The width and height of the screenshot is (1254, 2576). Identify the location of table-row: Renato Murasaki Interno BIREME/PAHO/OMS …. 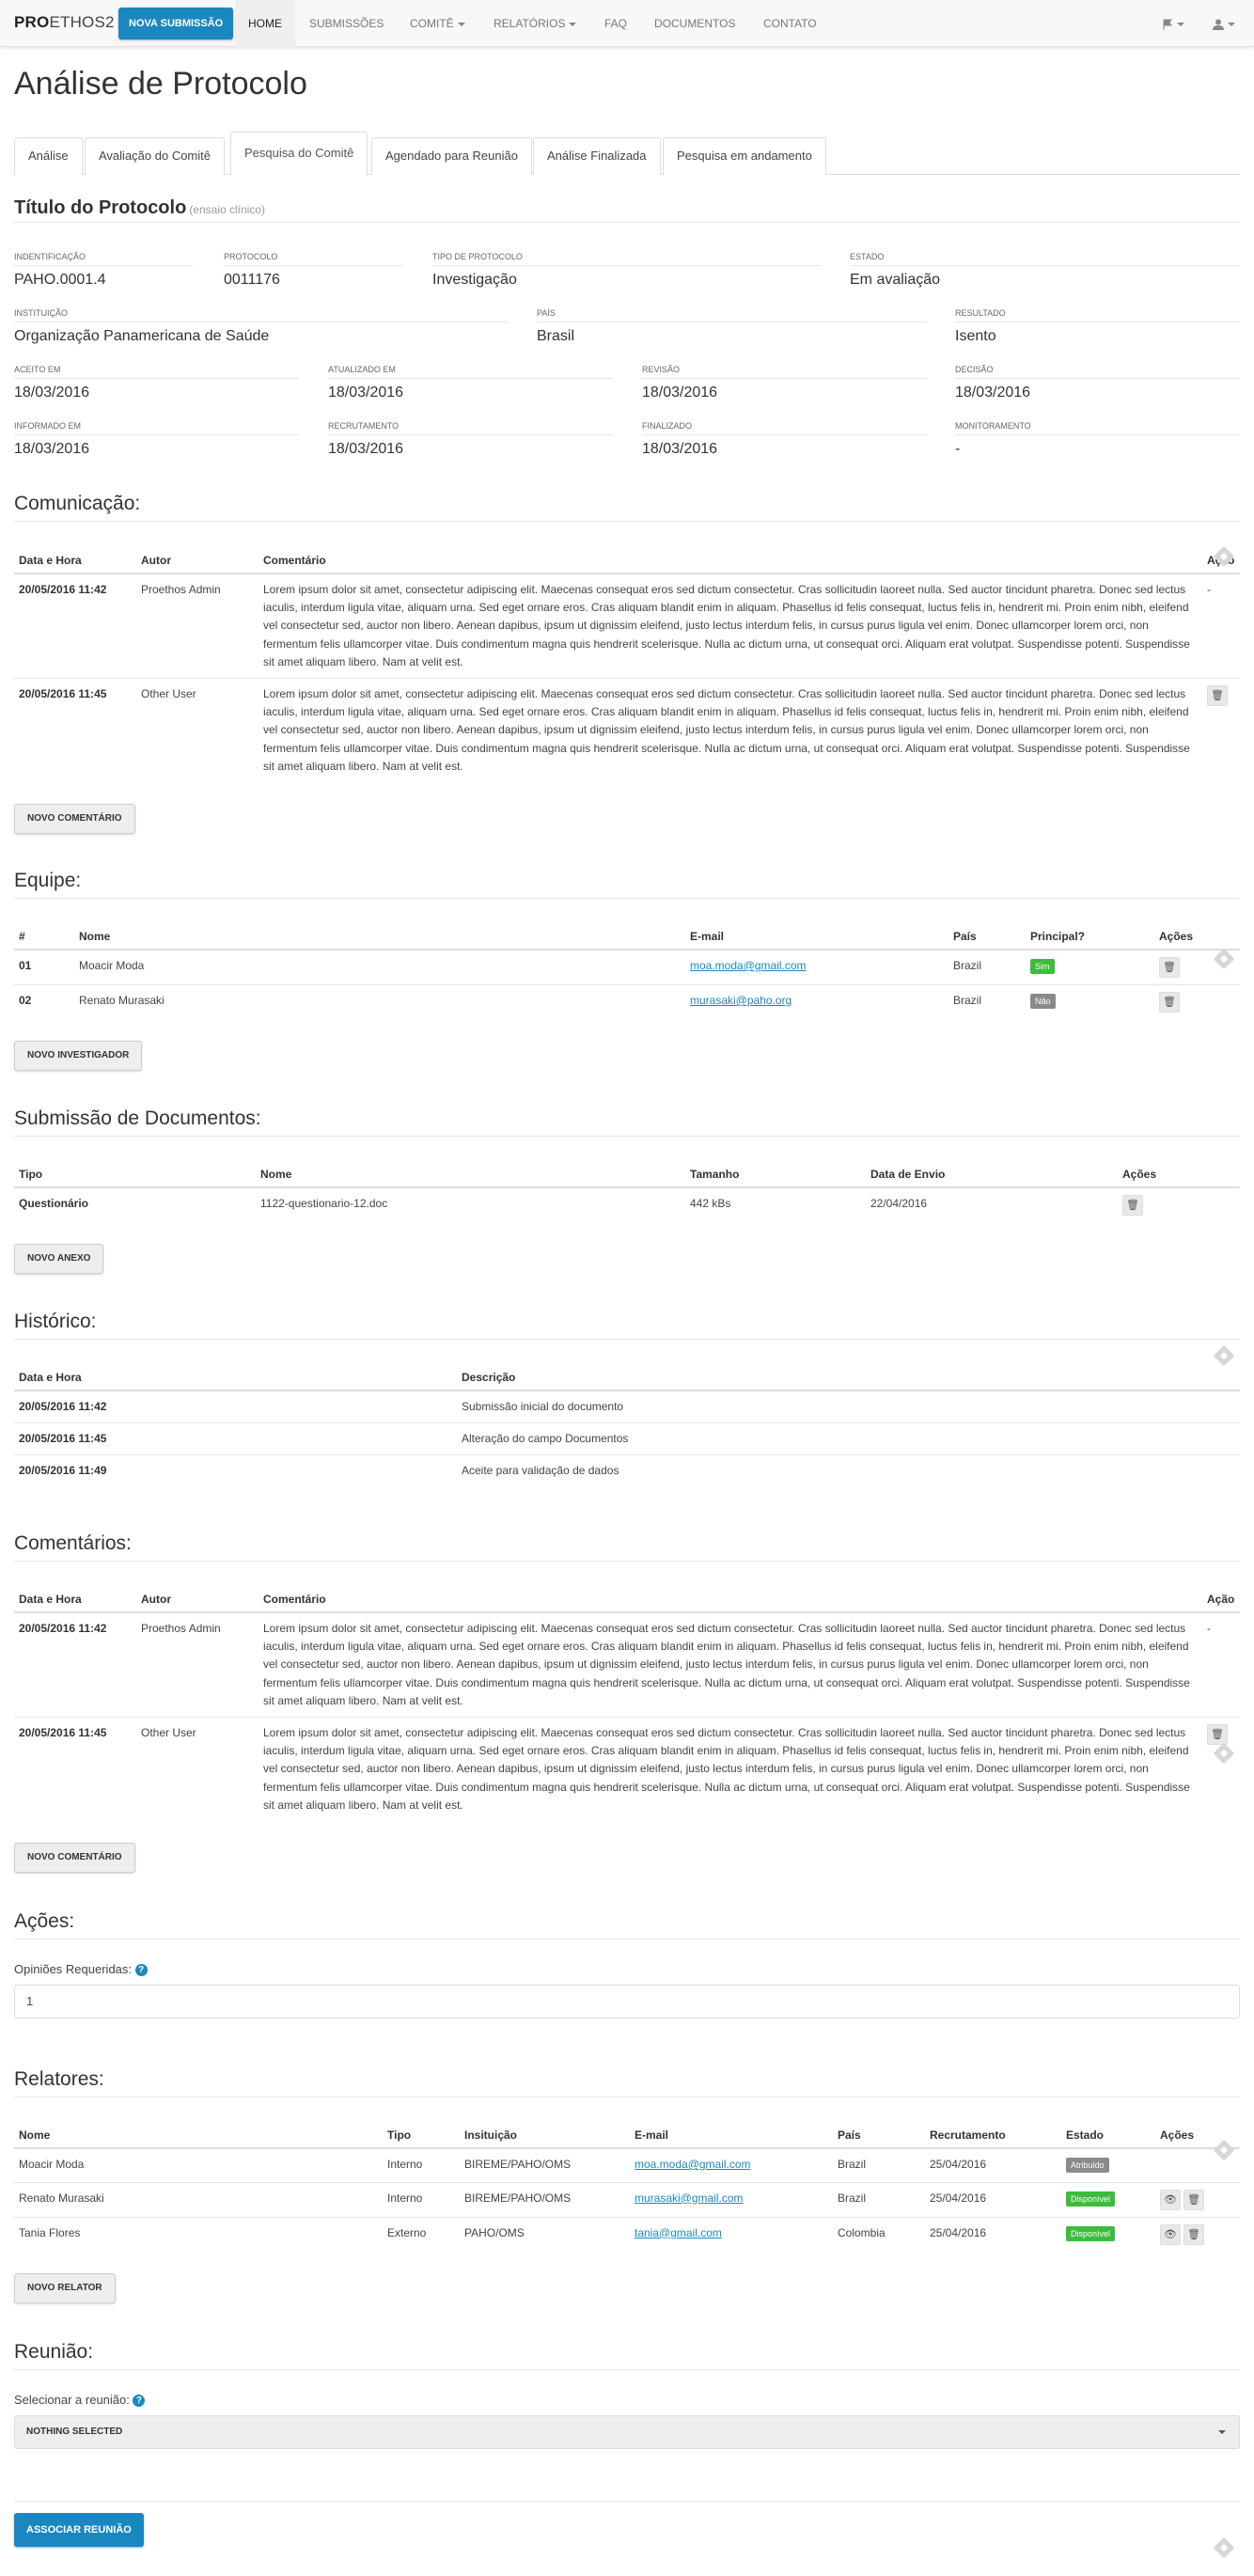
(627, 2199).